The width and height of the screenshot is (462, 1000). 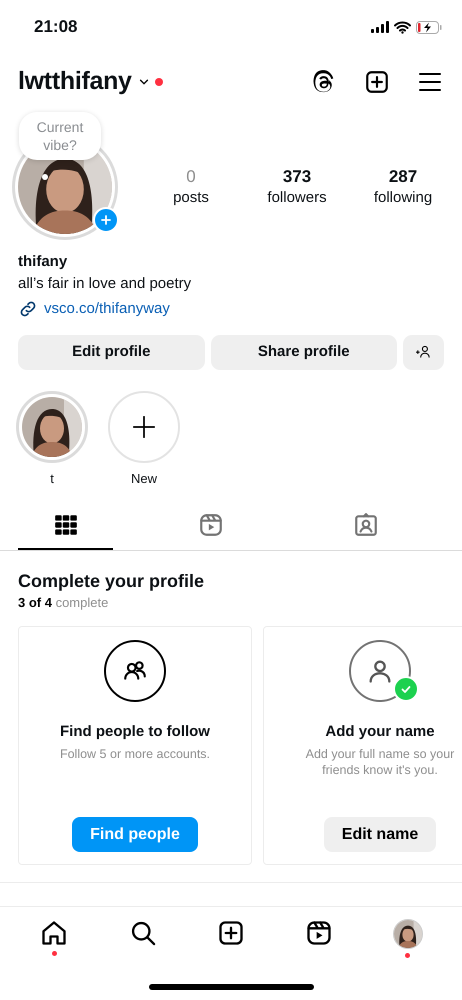 I want to click on card-button: Edit name, so click(x=380, y=834).